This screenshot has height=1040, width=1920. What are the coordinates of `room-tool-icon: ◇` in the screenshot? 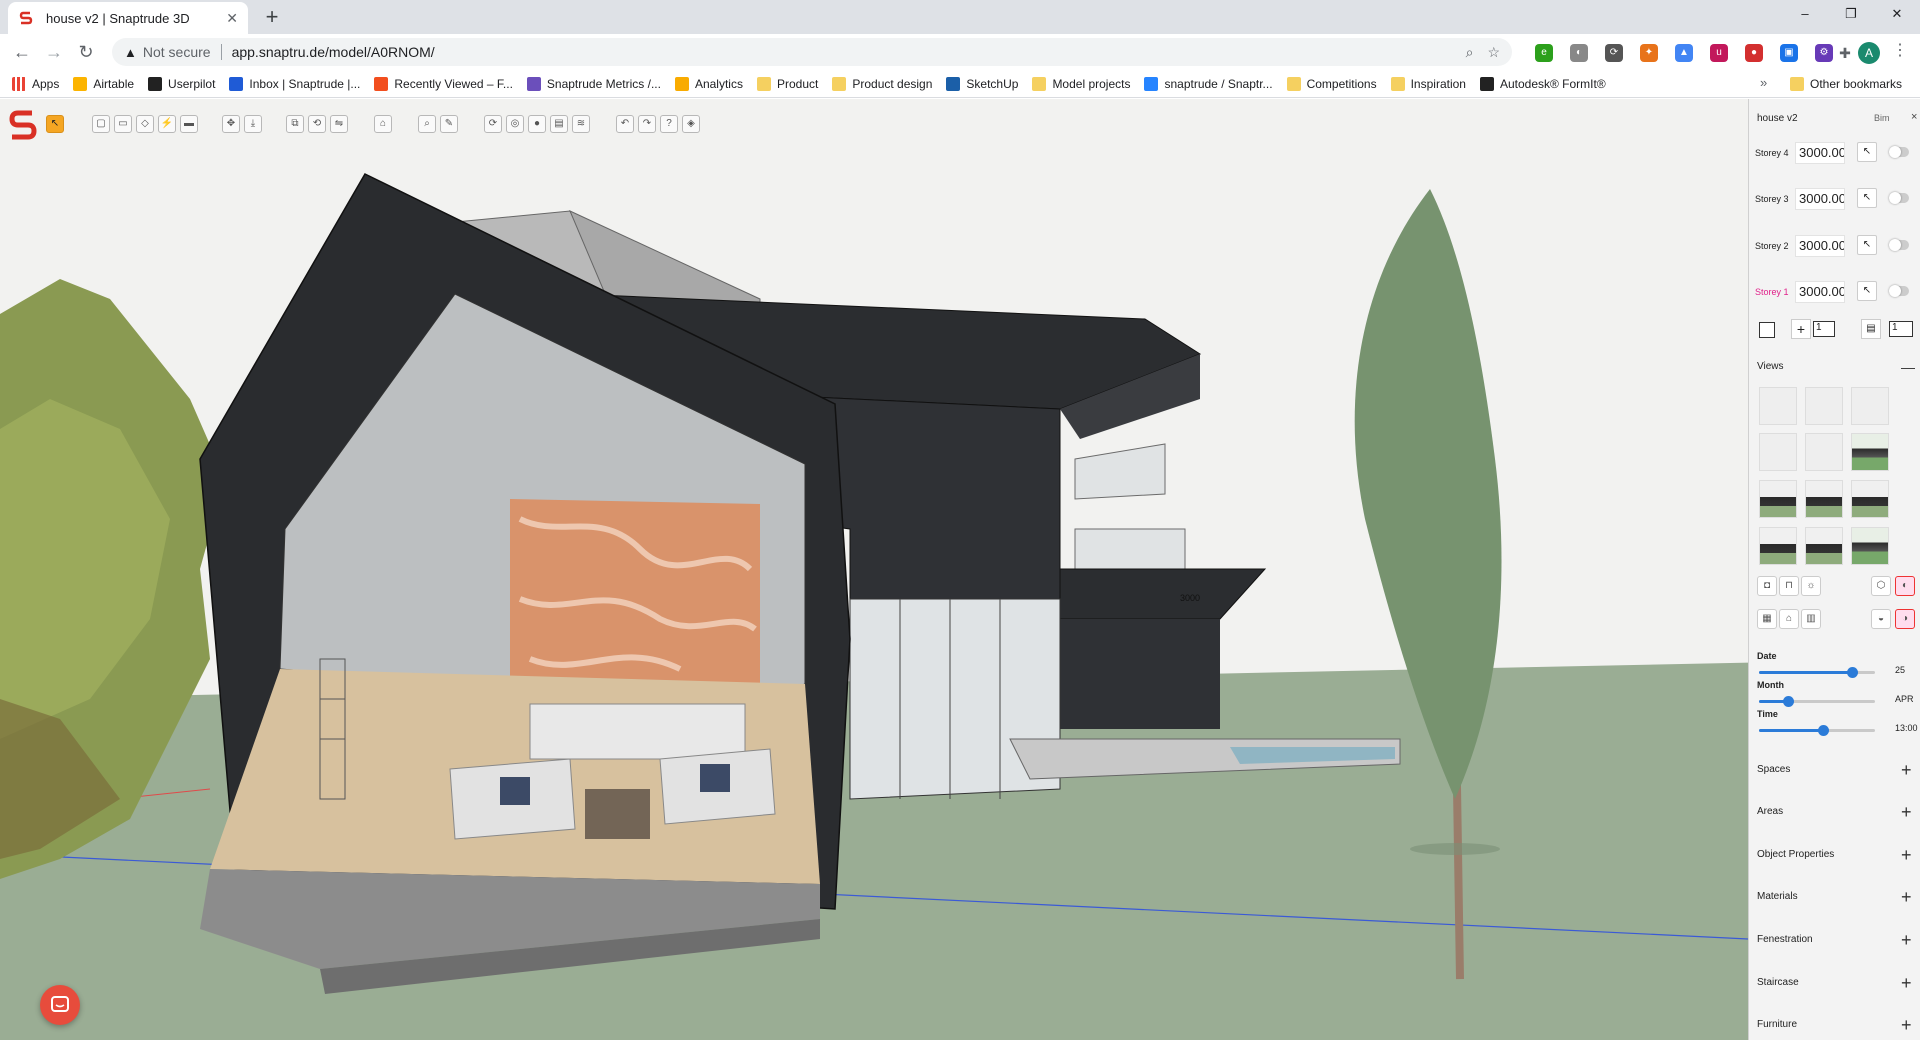 It's located at (145, 124).